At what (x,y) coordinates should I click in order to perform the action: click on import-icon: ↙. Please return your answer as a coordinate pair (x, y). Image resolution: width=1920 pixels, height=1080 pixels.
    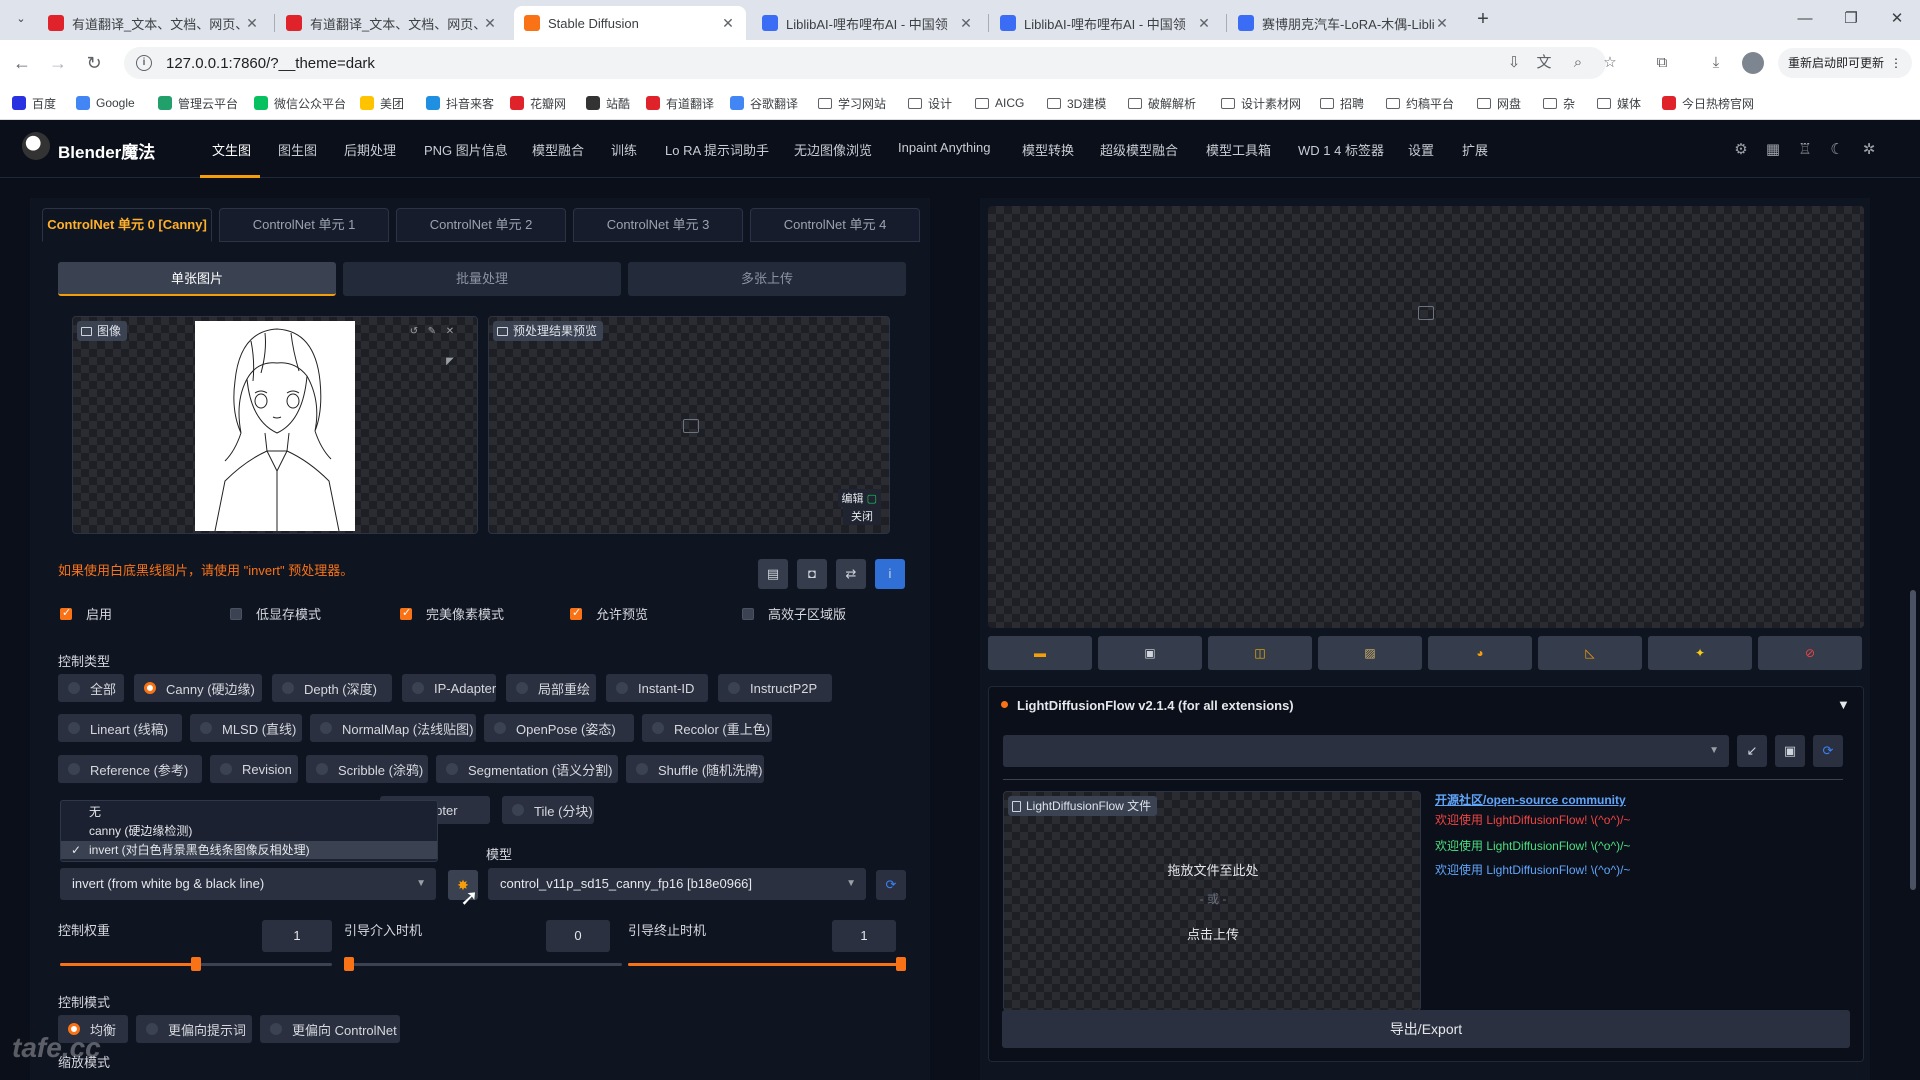
    Looking at the image, I should click on (1752, 751).